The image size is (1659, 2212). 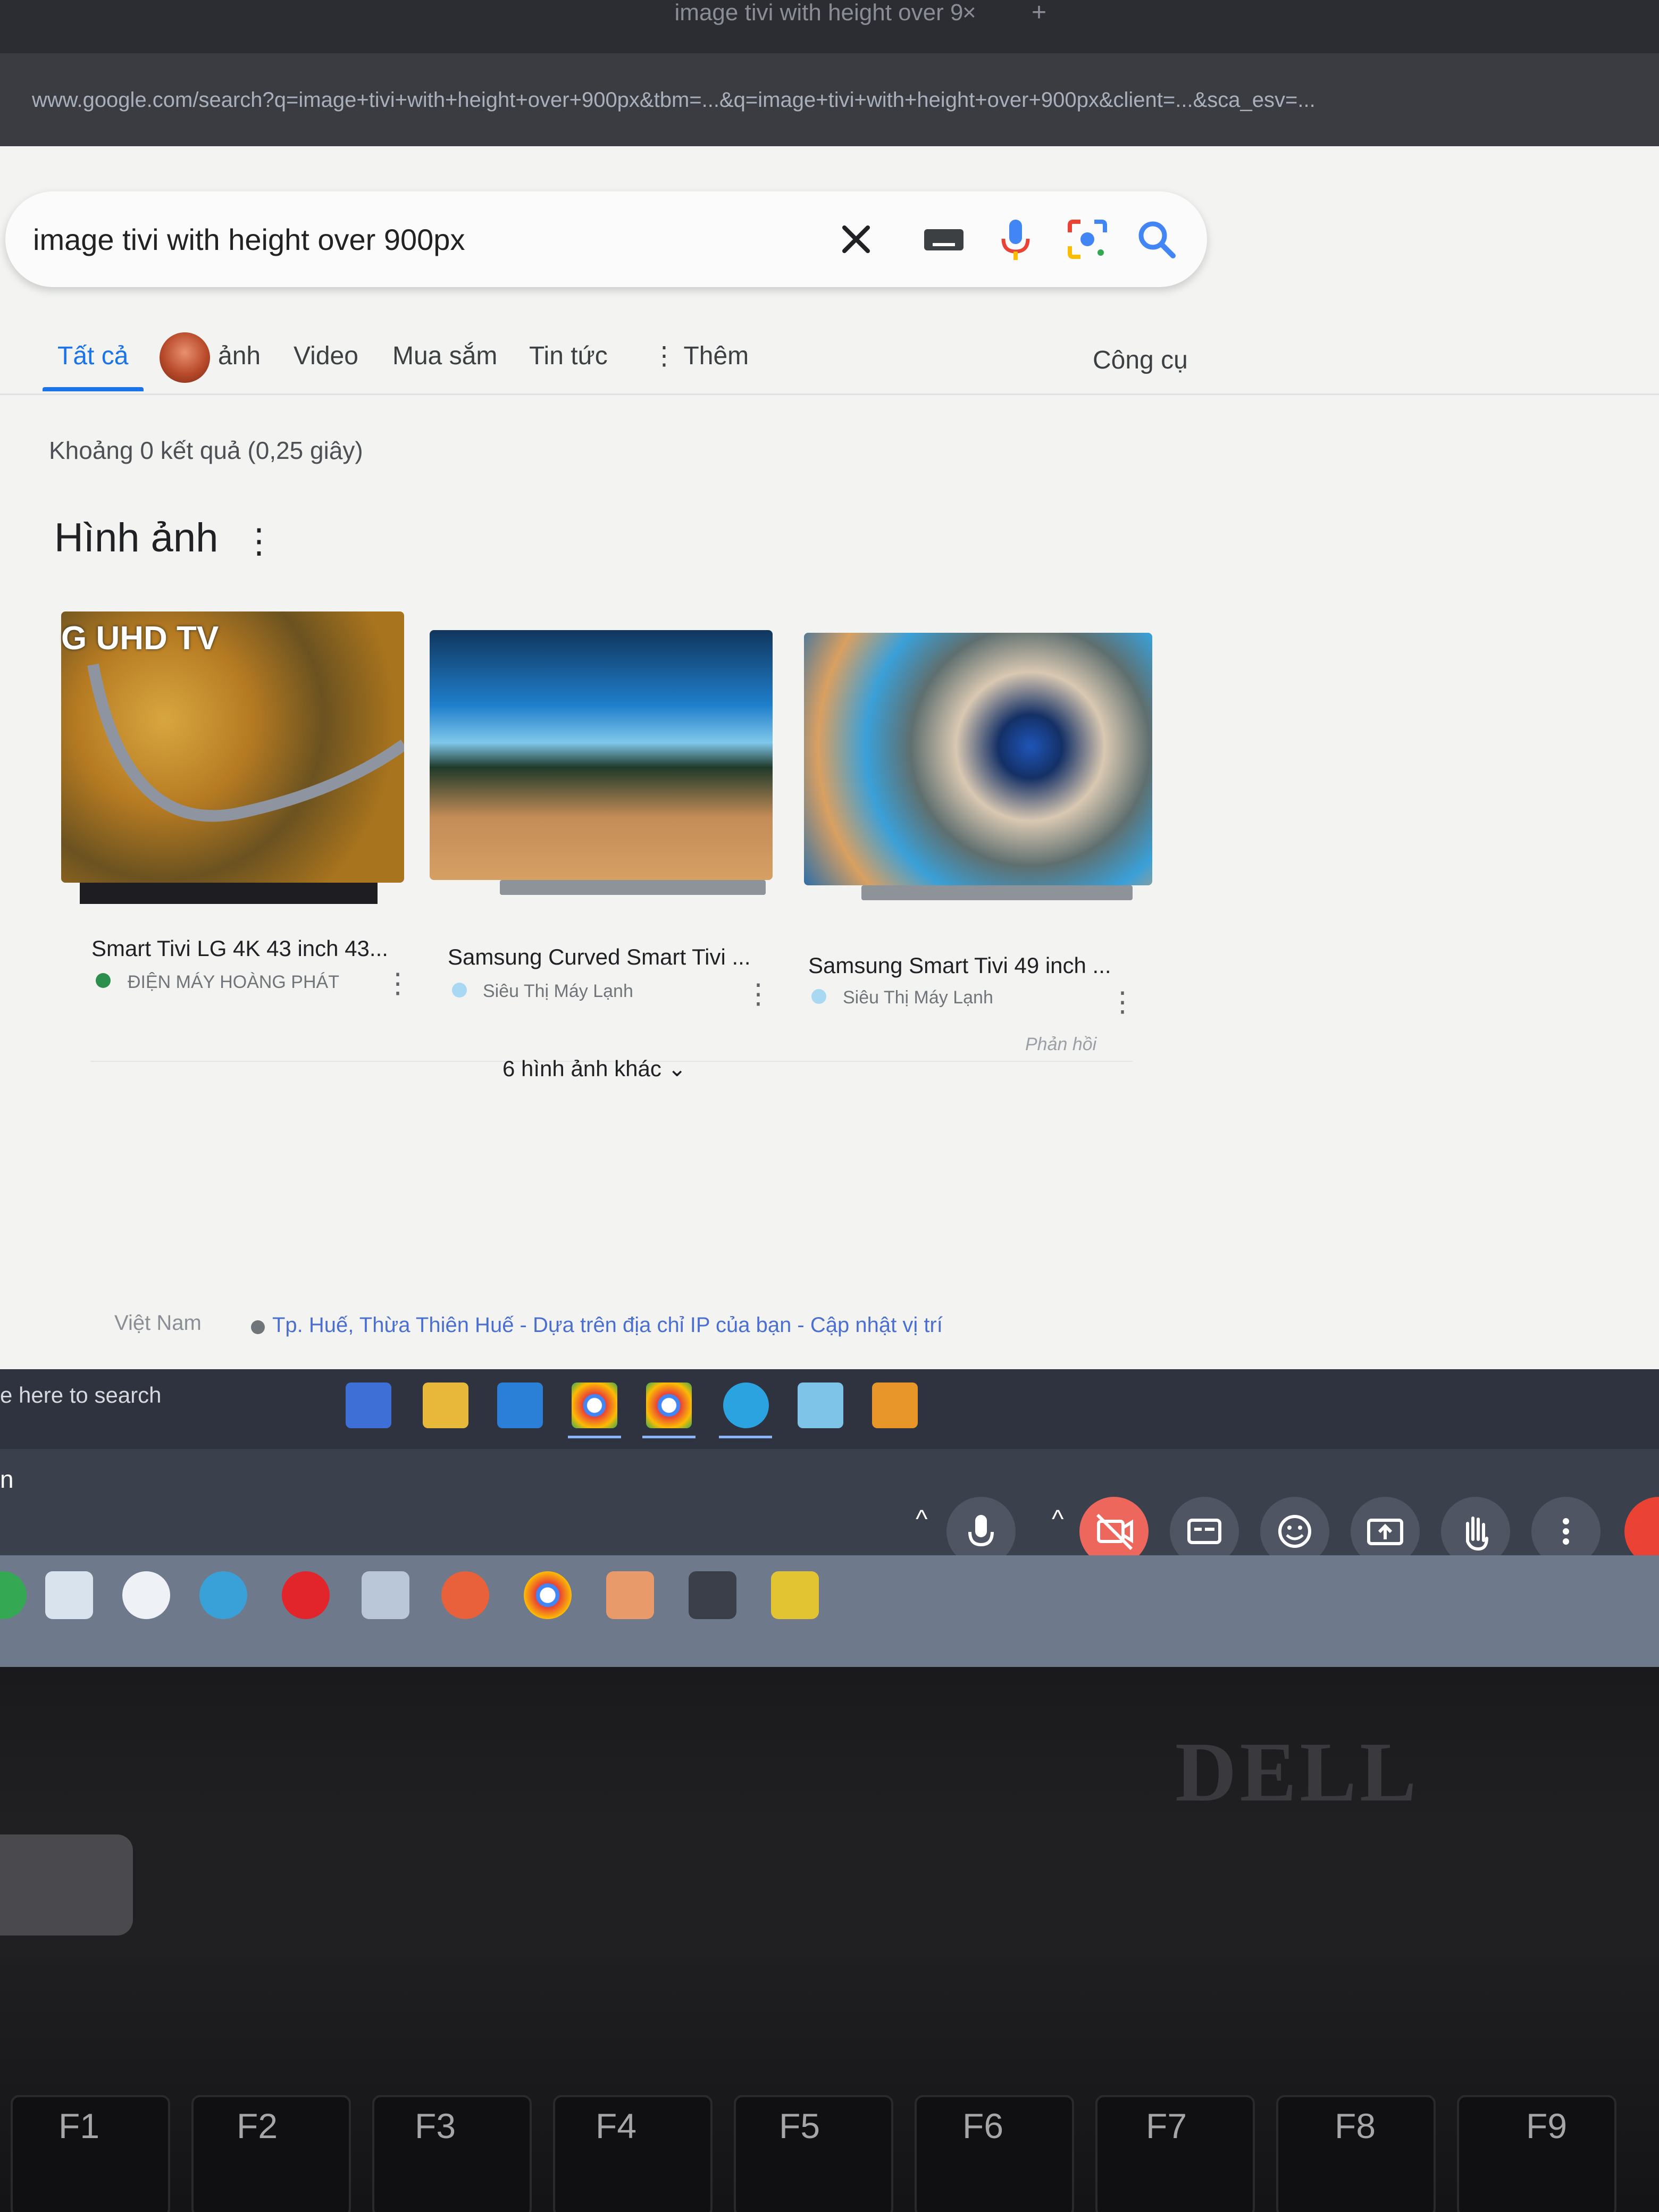 I want to click on images-section-menu-icon: ⋮, so click(x=259, y=541).